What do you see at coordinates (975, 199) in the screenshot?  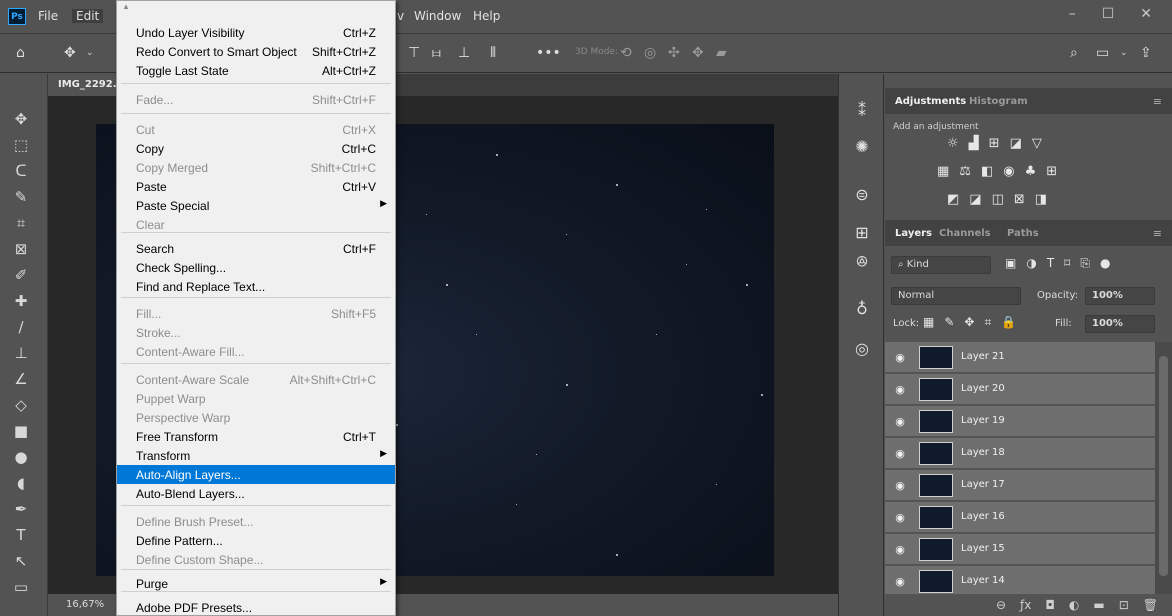 I see `posterize-icon: ◪` at bounding box center [975, 199].